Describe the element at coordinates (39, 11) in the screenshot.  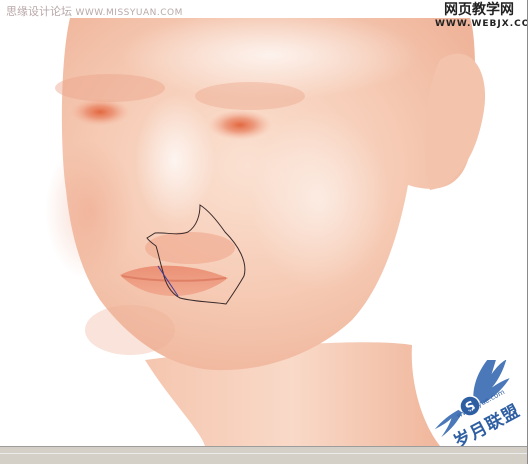
I see `watermark-chinese: 思缘设计论坛` at that location.